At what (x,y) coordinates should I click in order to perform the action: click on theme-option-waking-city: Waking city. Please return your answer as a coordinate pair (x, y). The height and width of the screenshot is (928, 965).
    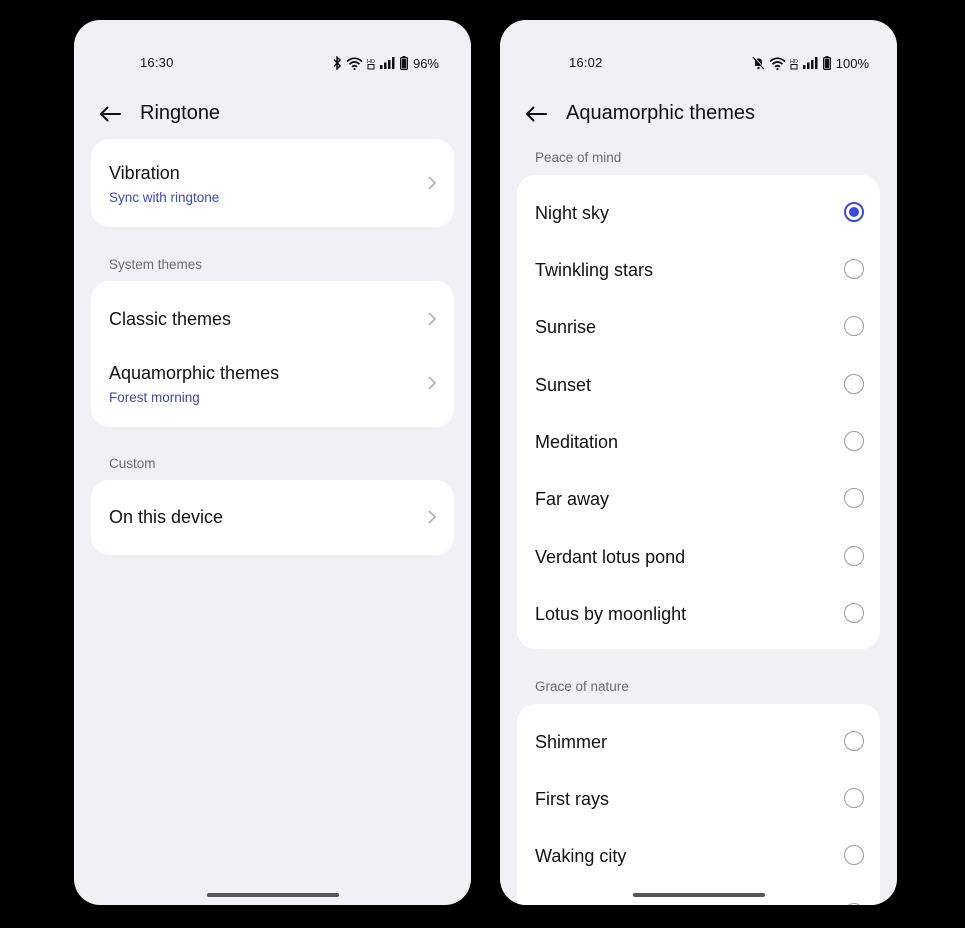
    Looking at the image, I should click on (698, 854).